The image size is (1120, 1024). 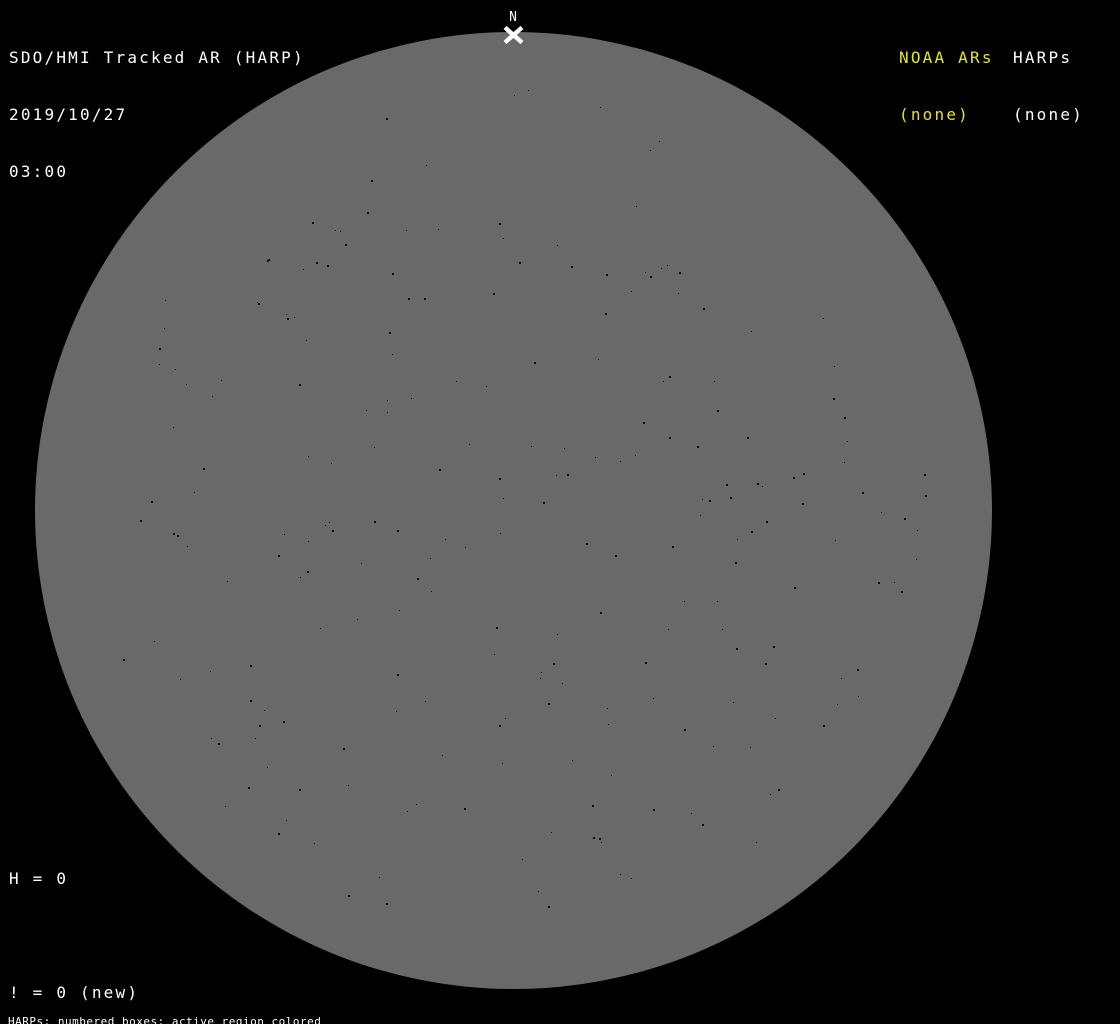 I want to click on time-label: 03:00, so click(x=39, y=171).